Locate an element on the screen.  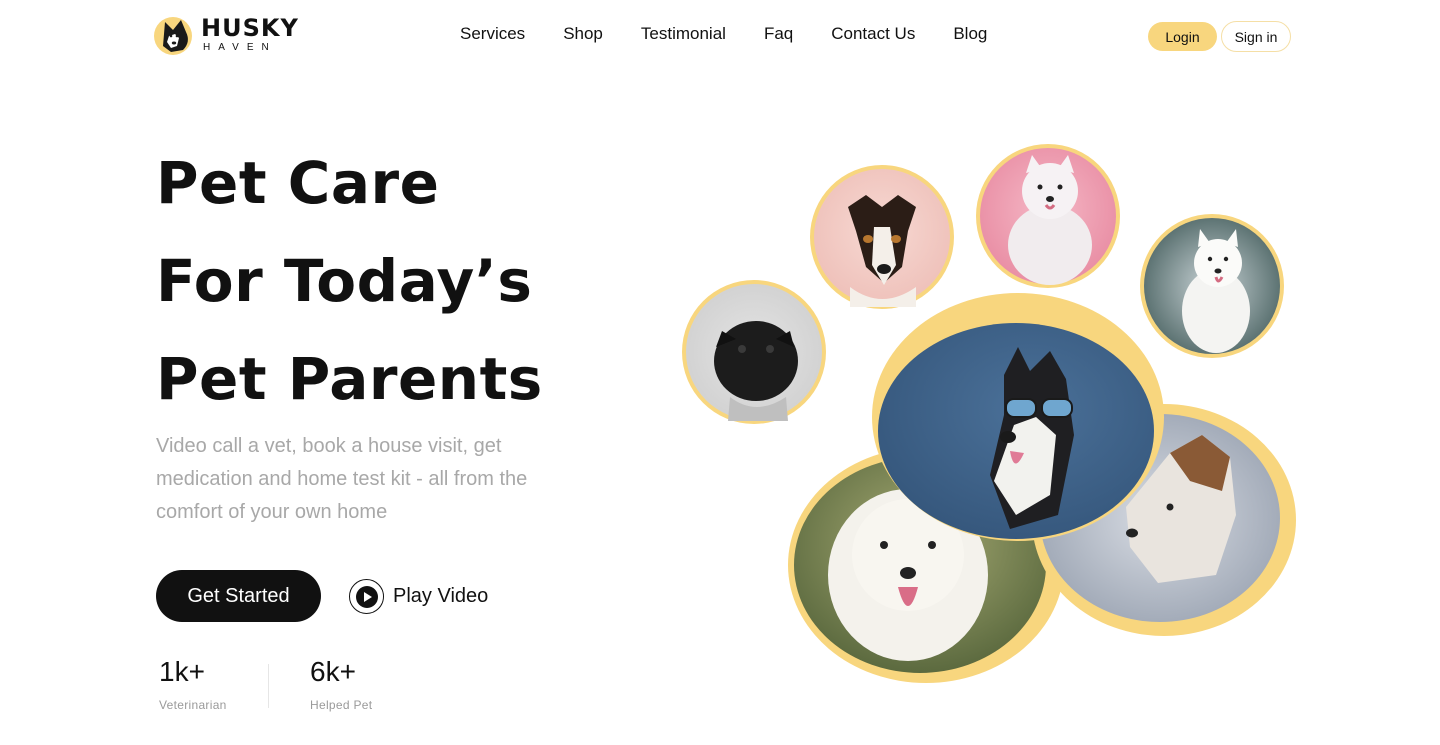
brand-name: HUSKY is located at coordinates (250, 27).